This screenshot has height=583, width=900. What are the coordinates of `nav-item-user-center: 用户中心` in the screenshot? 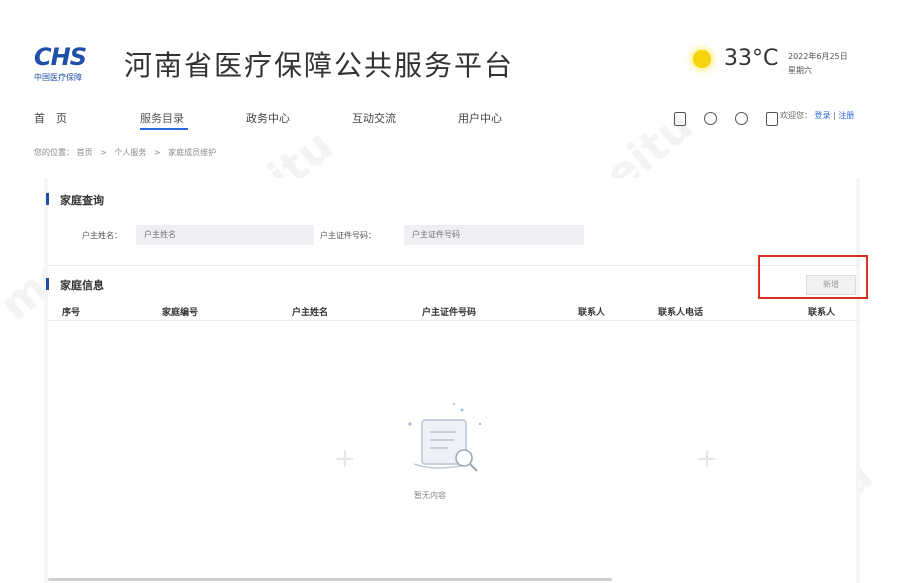 It's located at (480, 118).